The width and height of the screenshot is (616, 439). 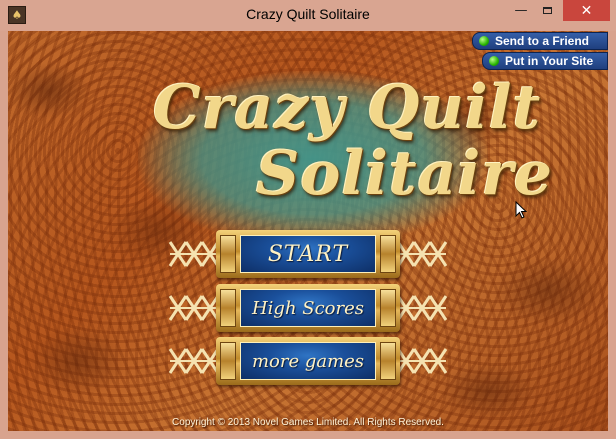 I want to click on high-scores-label: High Scores, so click(x=308, y=308).